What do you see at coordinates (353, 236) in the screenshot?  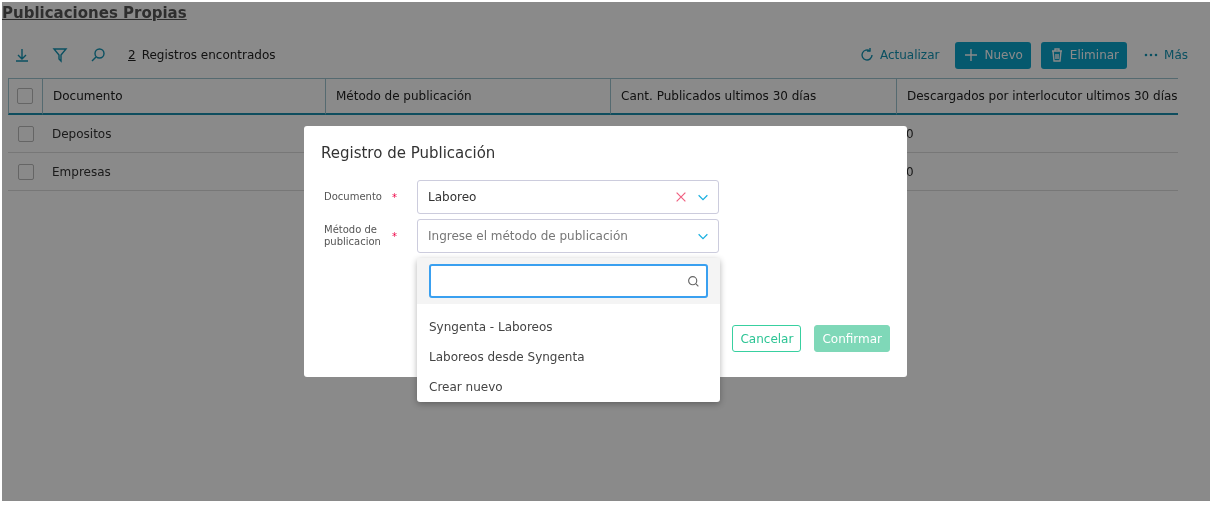 I see `field-label: Método de publicacion` at bounding box center [353, 236].